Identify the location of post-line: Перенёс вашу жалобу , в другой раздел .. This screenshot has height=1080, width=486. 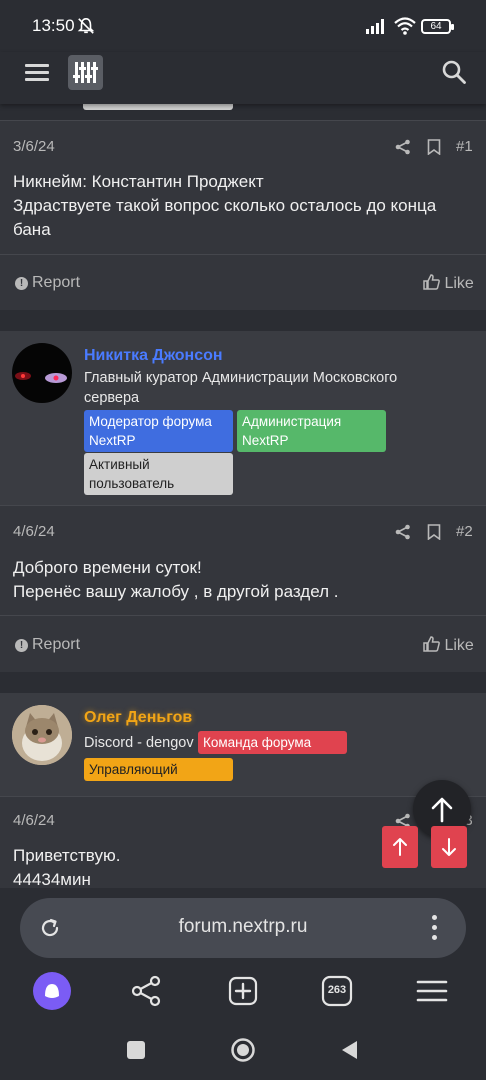
(176, 591).